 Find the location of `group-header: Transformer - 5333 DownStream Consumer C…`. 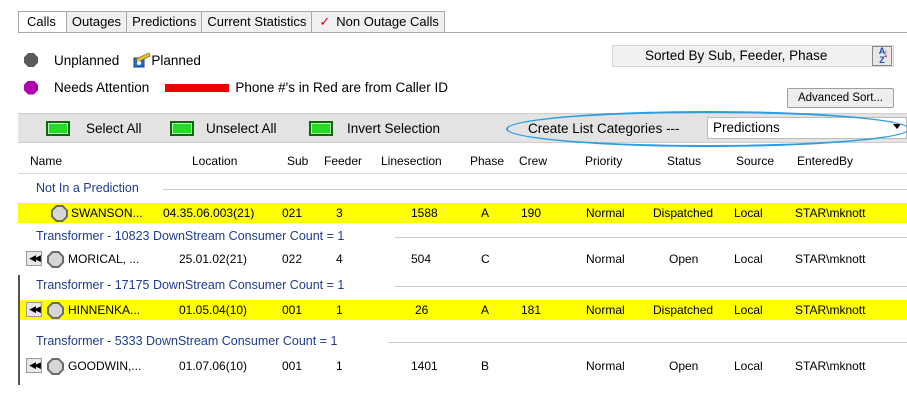

group-header: Transformer - 5333 DownStream Consumer C… is located at coordinates (187, 341).